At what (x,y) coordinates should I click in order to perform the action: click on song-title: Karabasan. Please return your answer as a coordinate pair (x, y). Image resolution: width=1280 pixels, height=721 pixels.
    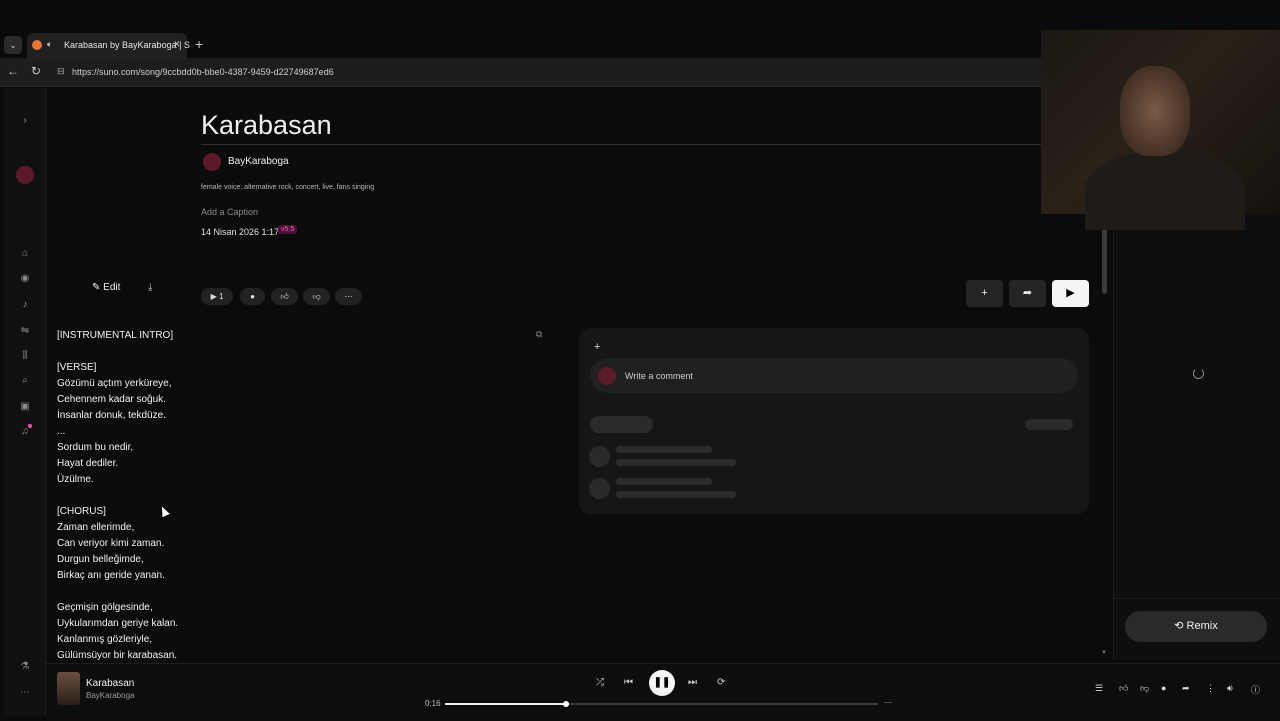
    Looking at the image, I should click on (266, 125).